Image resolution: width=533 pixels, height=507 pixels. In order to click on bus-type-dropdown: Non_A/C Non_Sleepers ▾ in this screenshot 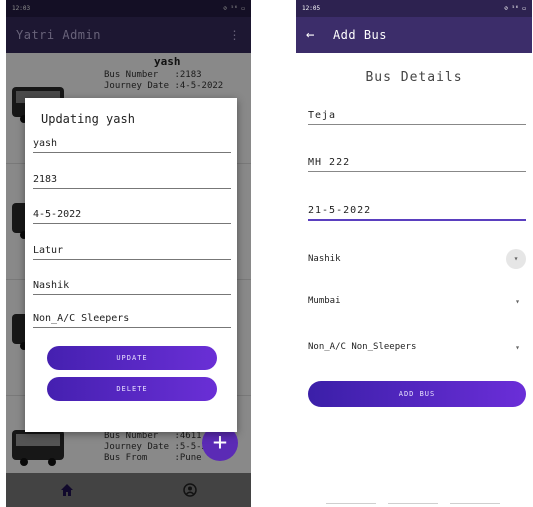, I will do `click(417, 347)`.